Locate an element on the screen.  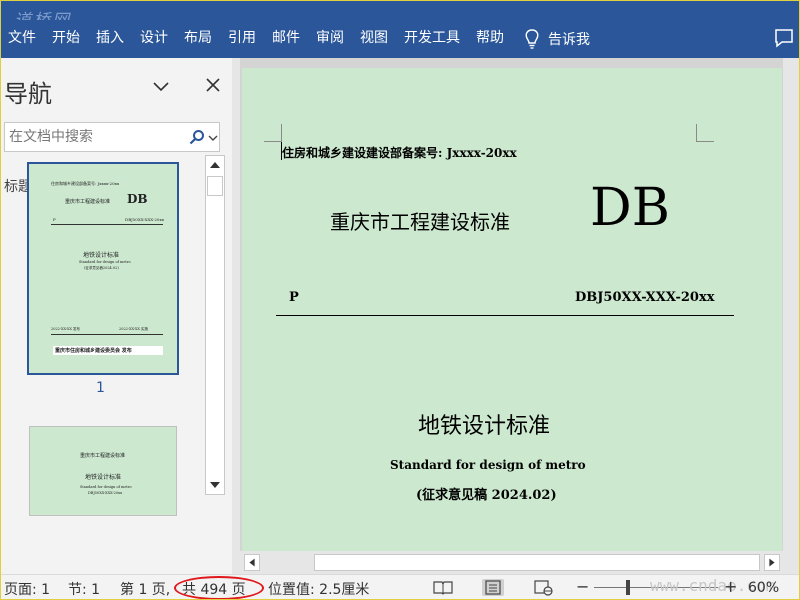
thumb-draft: (征求意见稿2024.02) is located at coordinates (101, 268).